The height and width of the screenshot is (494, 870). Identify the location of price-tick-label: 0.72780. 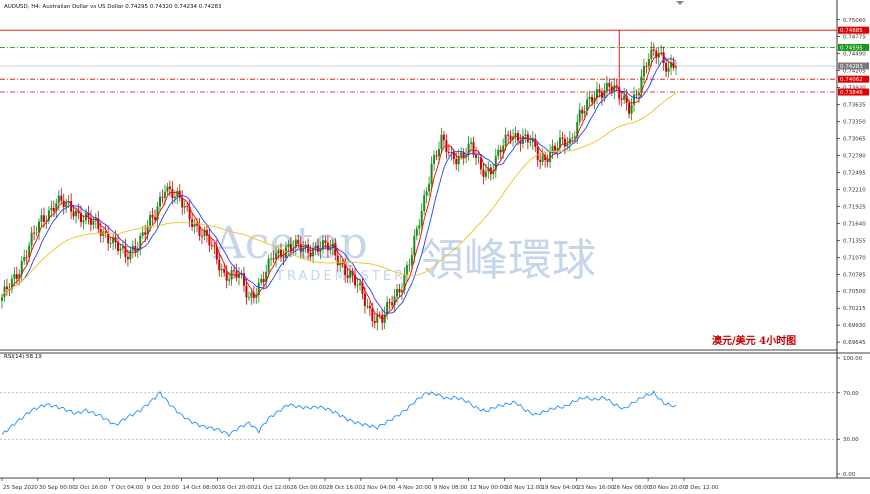
(854, 156).